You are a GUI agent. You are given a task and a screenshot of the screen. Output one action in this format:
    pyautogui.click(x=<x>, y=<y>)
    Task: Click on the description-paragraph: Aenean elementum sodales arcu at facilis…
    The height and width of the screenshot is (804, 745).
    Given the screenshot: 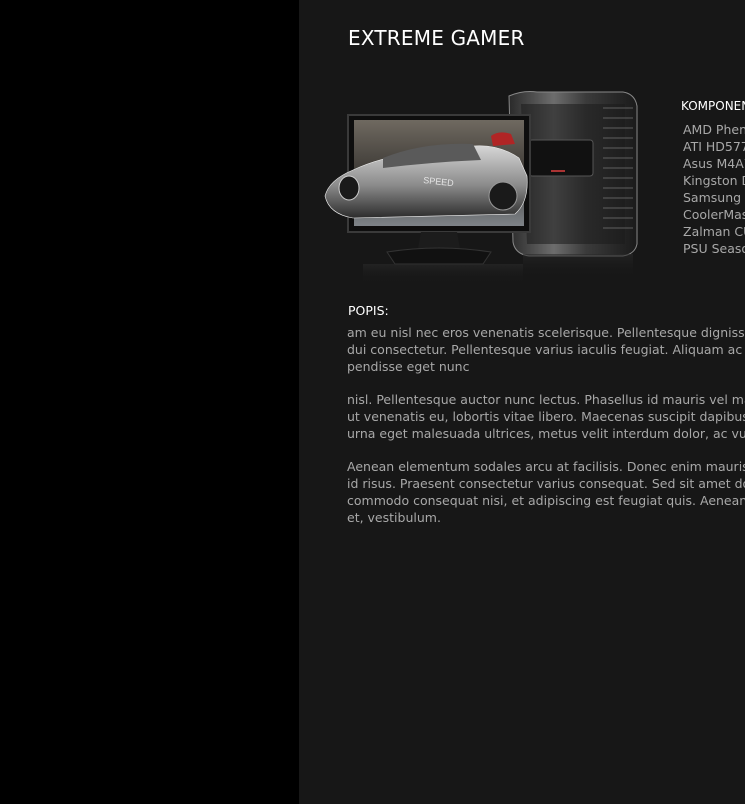 What is the action you would take?
    pyautogui.click(x=546, y=492)
    